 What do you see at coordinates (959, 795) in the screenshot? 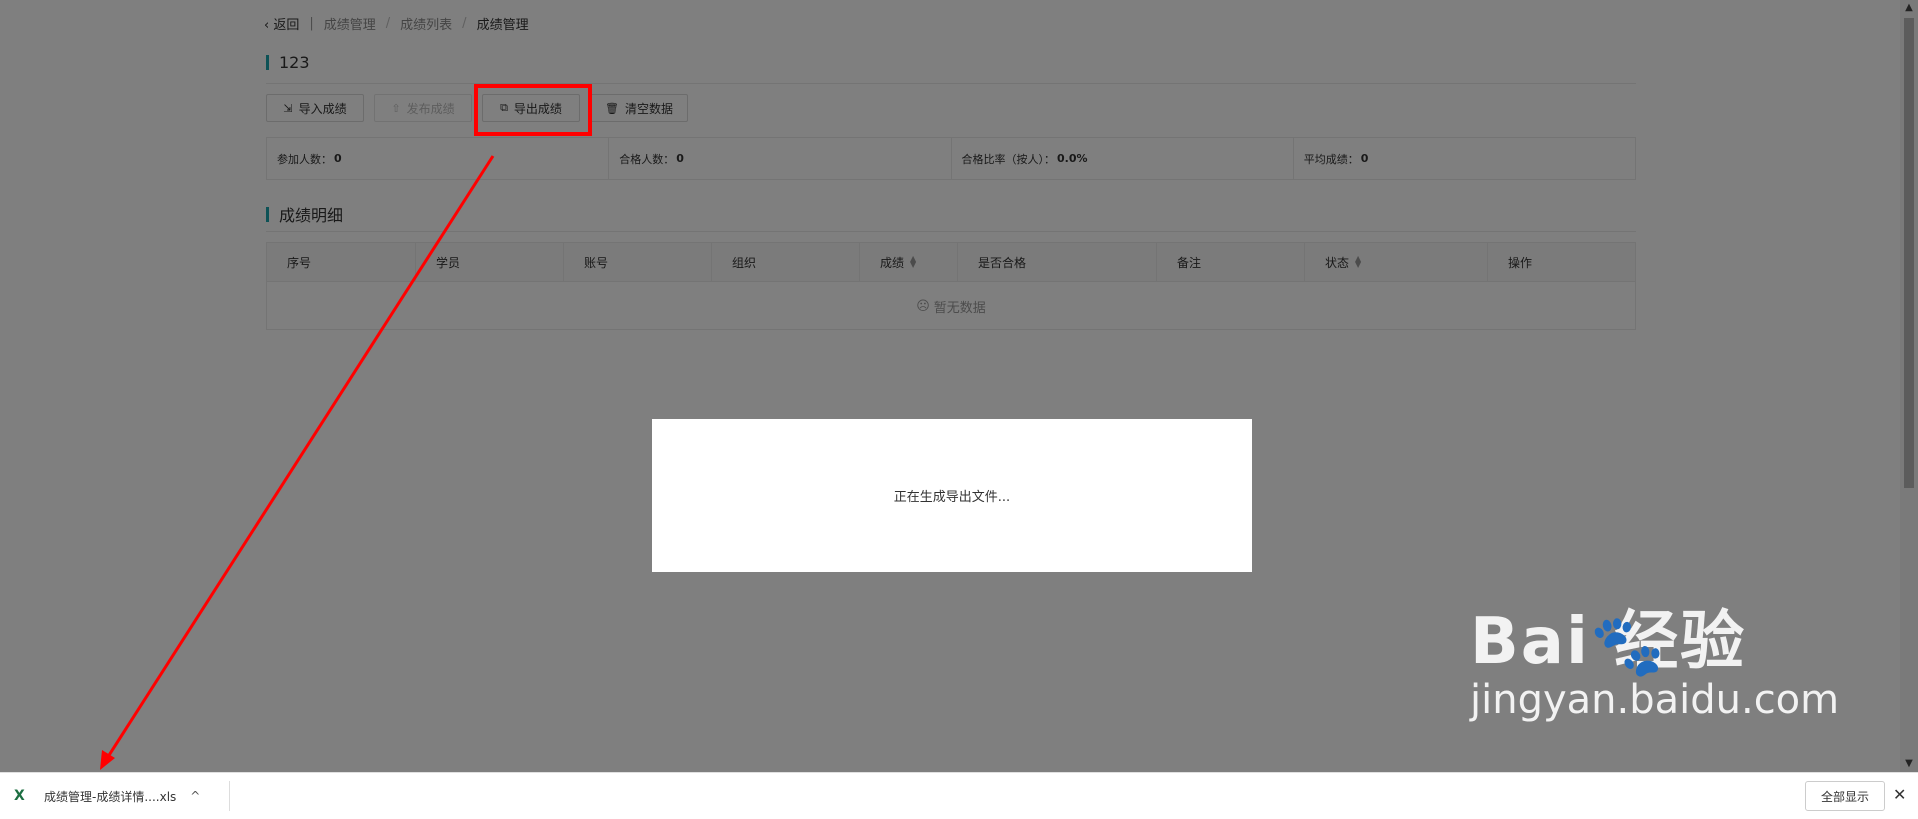
I see `download-bar: X 成绩管理-成绩详情....xls ^ 全部显示 ✕` at bounding box center [959, 795].